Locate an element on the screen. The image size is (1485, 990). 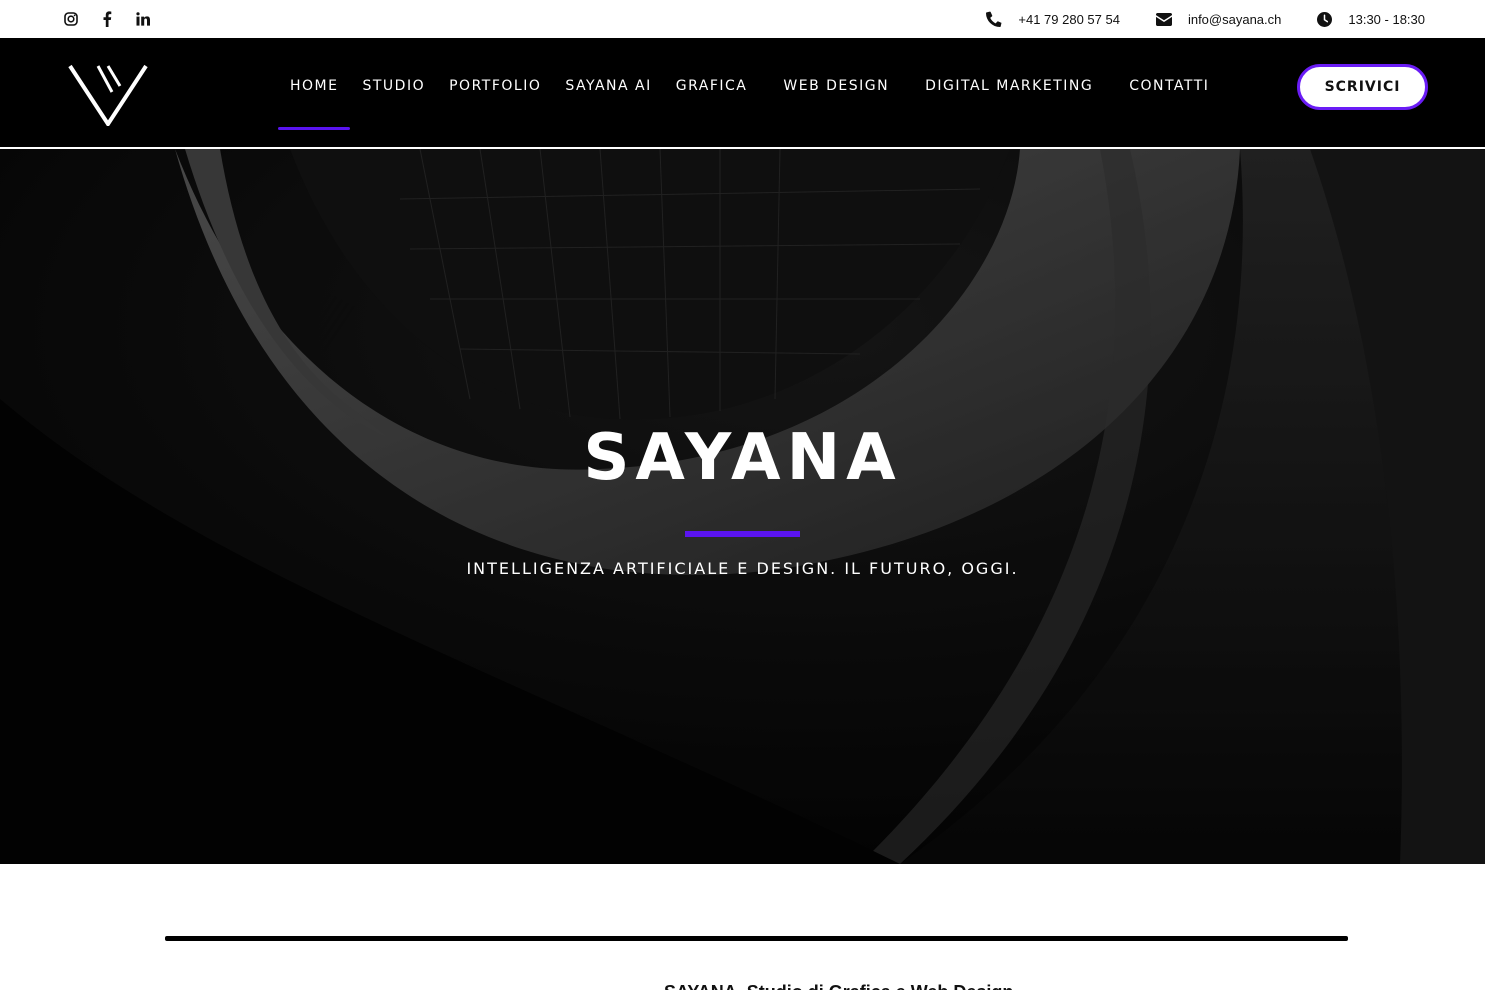
nav-item-contatti: CONTATTI is located at coordinates (1169, 86).